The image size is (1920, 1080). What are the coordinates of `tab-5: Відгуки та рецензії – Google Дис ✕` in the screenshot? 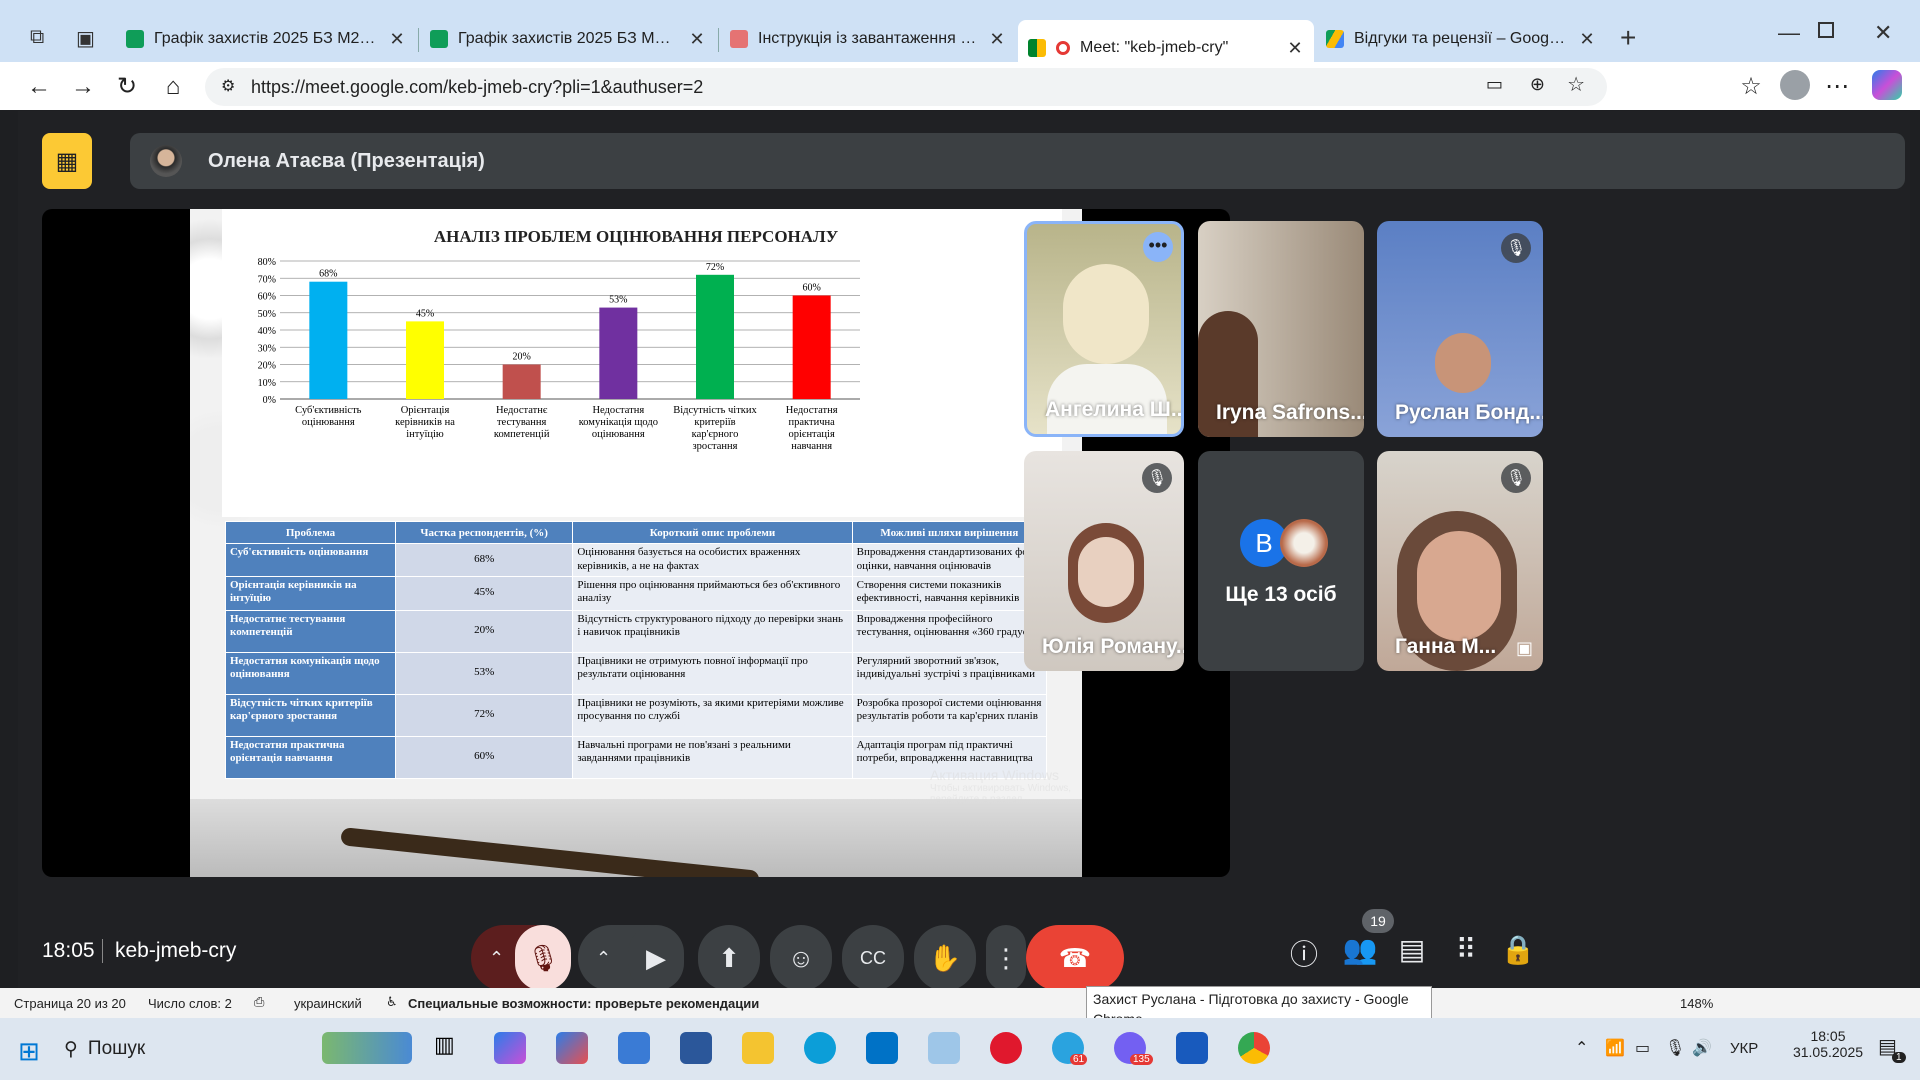 It's located at (1461, 39).